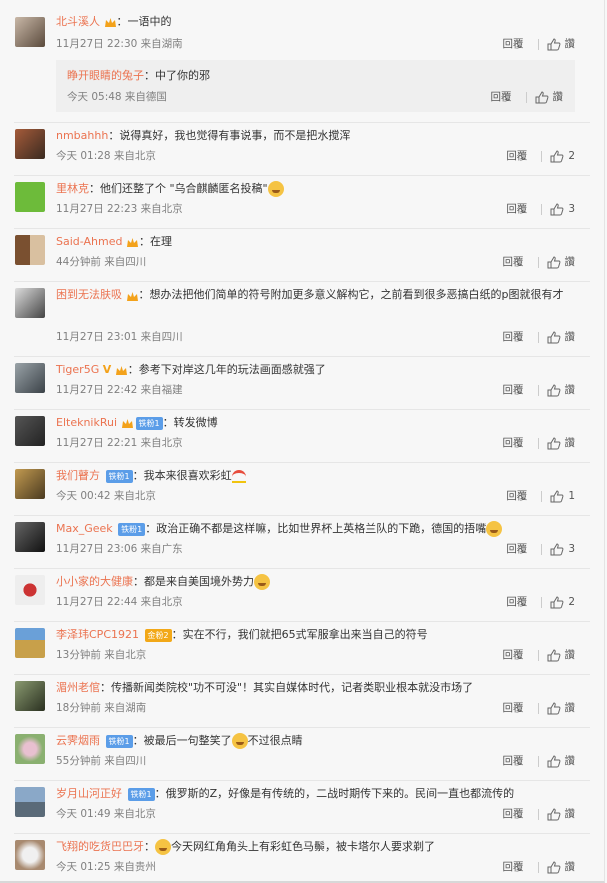 This screenshot has width=607, height=883. What do you see at coordinates (89, 241) in the screenshot?
I see `comment-nickname: Said-Ahmed` at bounding box center [89, 241].